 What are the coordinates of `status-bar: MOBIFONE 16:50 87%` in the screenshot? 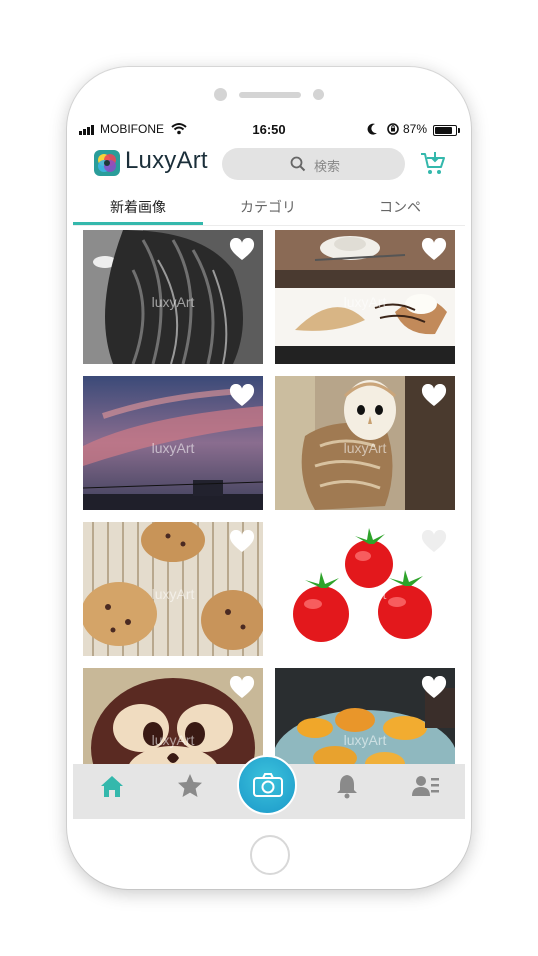 It's located at (269, 130).